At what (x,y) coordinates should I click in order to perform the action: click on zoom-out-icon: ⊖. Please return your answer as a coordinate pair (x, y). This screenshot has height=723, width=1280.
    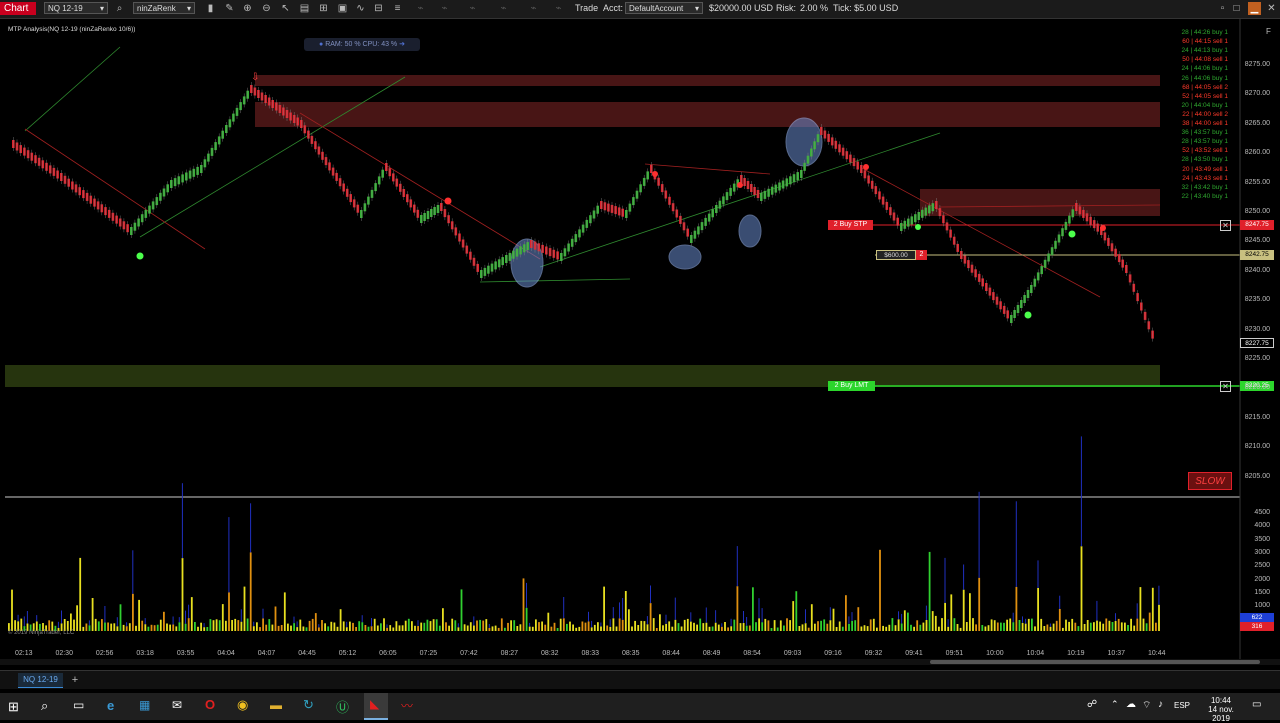
    Looking at the image, I should click on (266, 8).